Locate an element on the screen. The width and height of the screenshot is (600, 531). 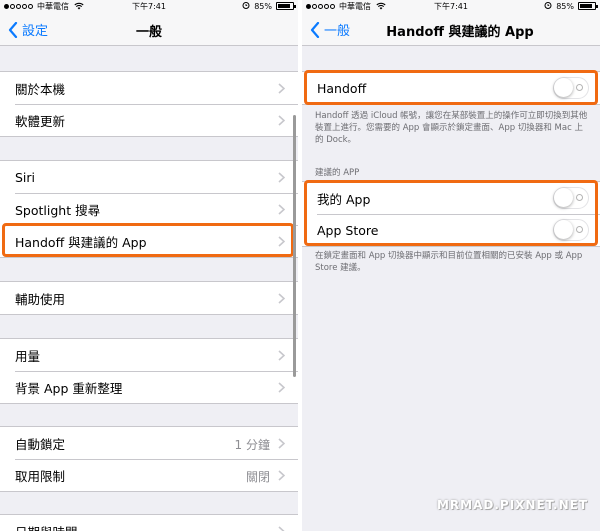
row-about: 關於本機 is located at coordinates (149, 88).